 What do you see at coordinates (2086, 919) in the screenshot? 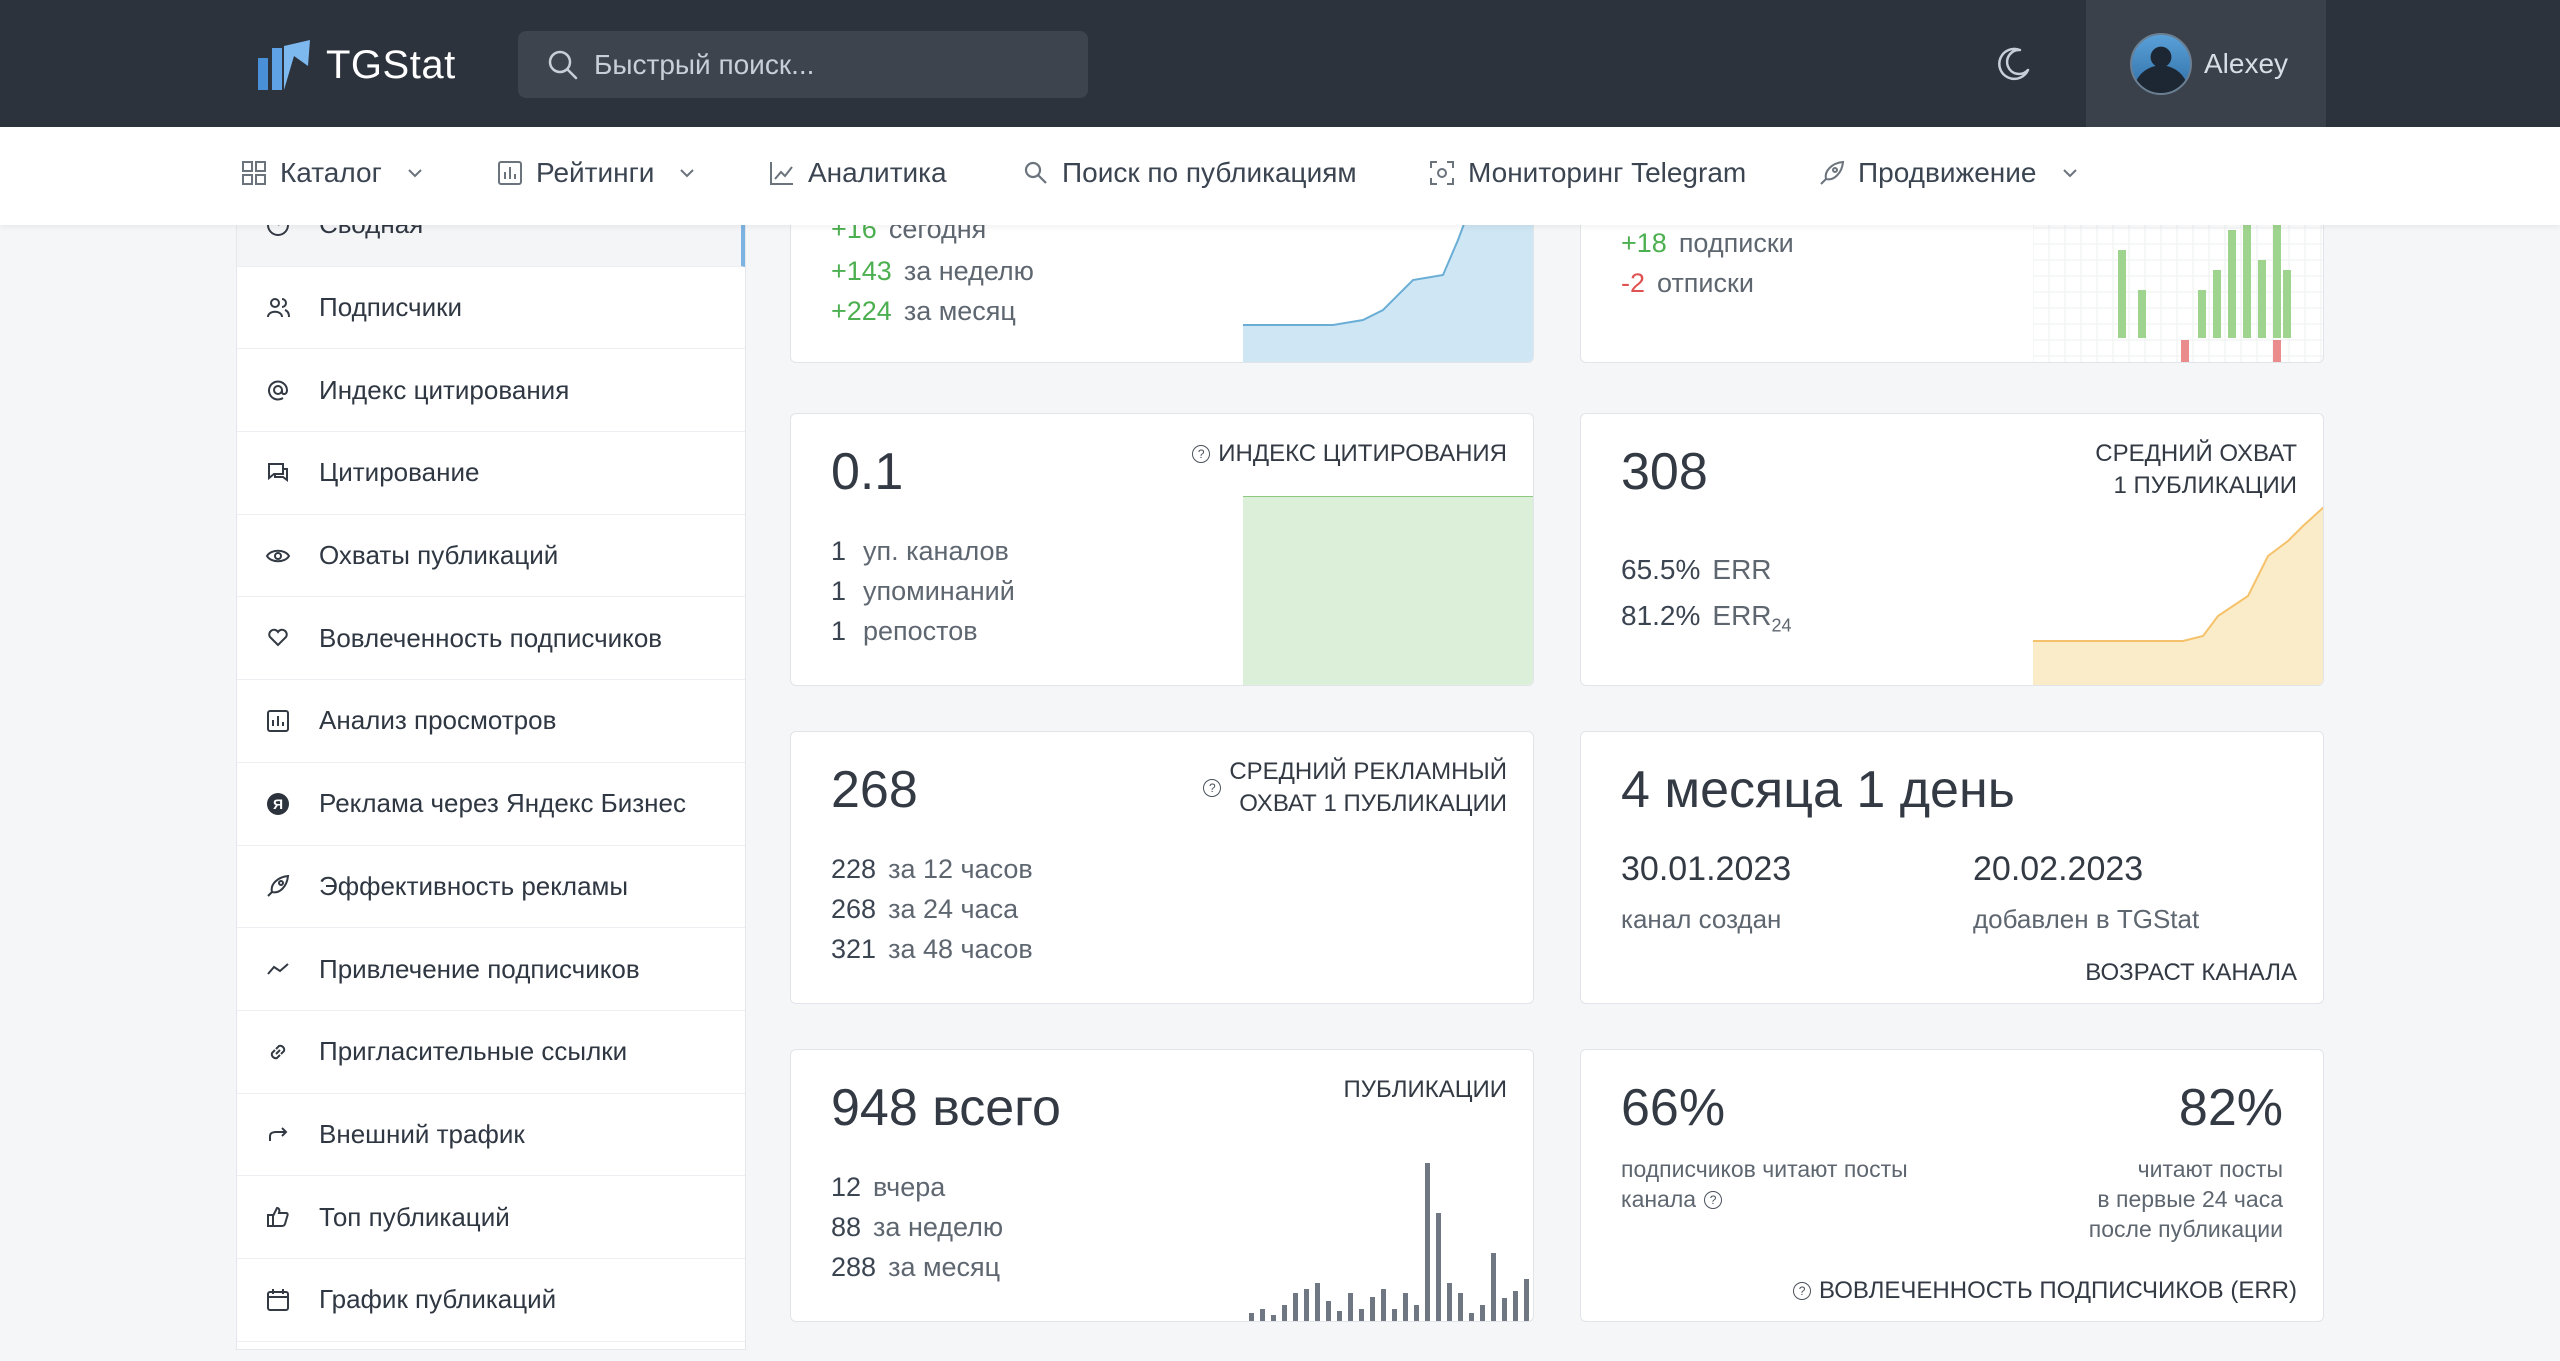
I see `added-label: добавлен в TGStat` at bounding box center [2086, 919].